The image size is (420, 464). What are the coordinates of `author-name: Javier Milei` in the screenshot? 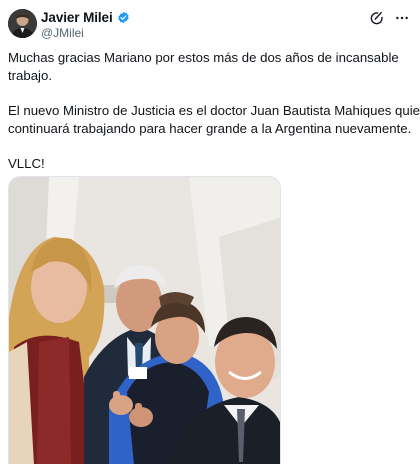 It's located at (77, 17).